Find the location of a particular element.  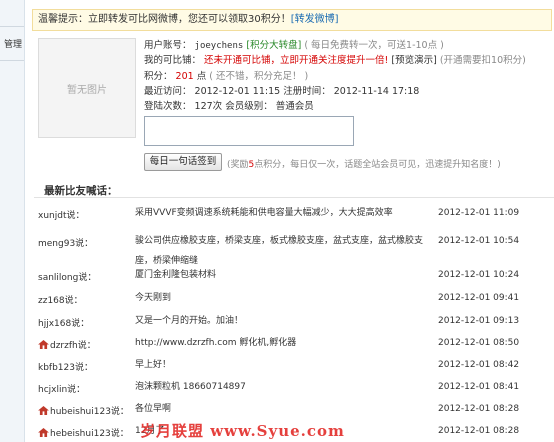

feed-user-name: meng93说： is located at coordinates (66, 244).